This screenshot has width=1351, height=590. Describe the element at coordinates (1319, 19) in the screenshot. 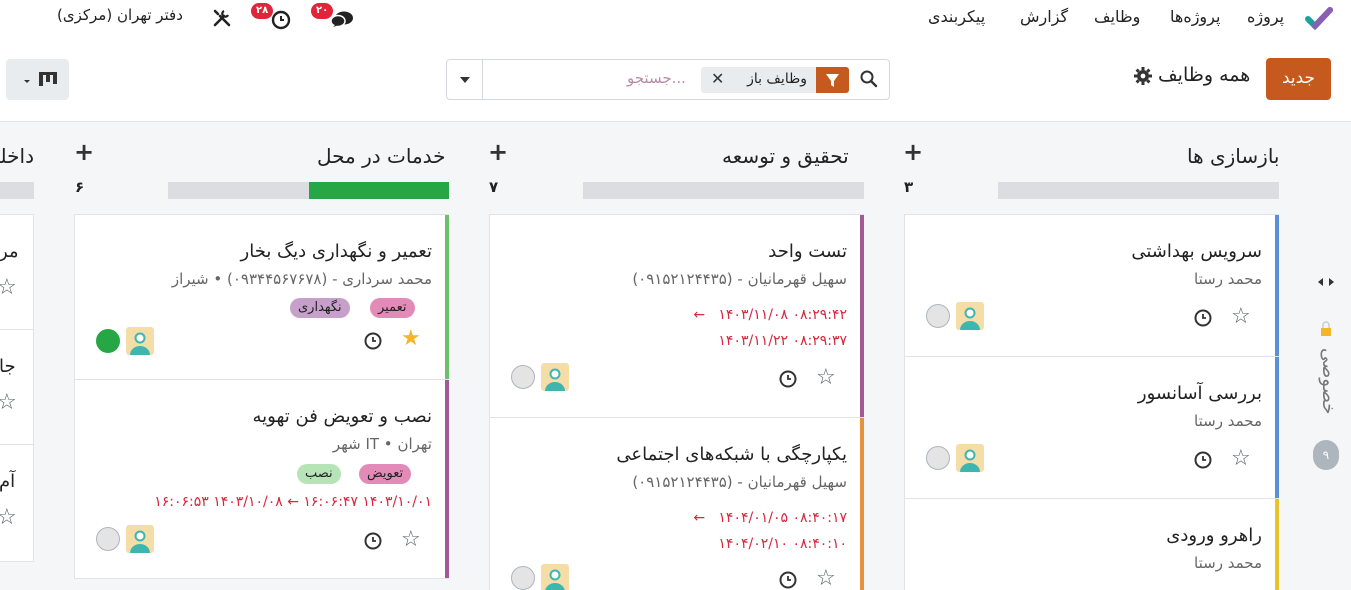

I see `project-app-logo-icon` at that location.